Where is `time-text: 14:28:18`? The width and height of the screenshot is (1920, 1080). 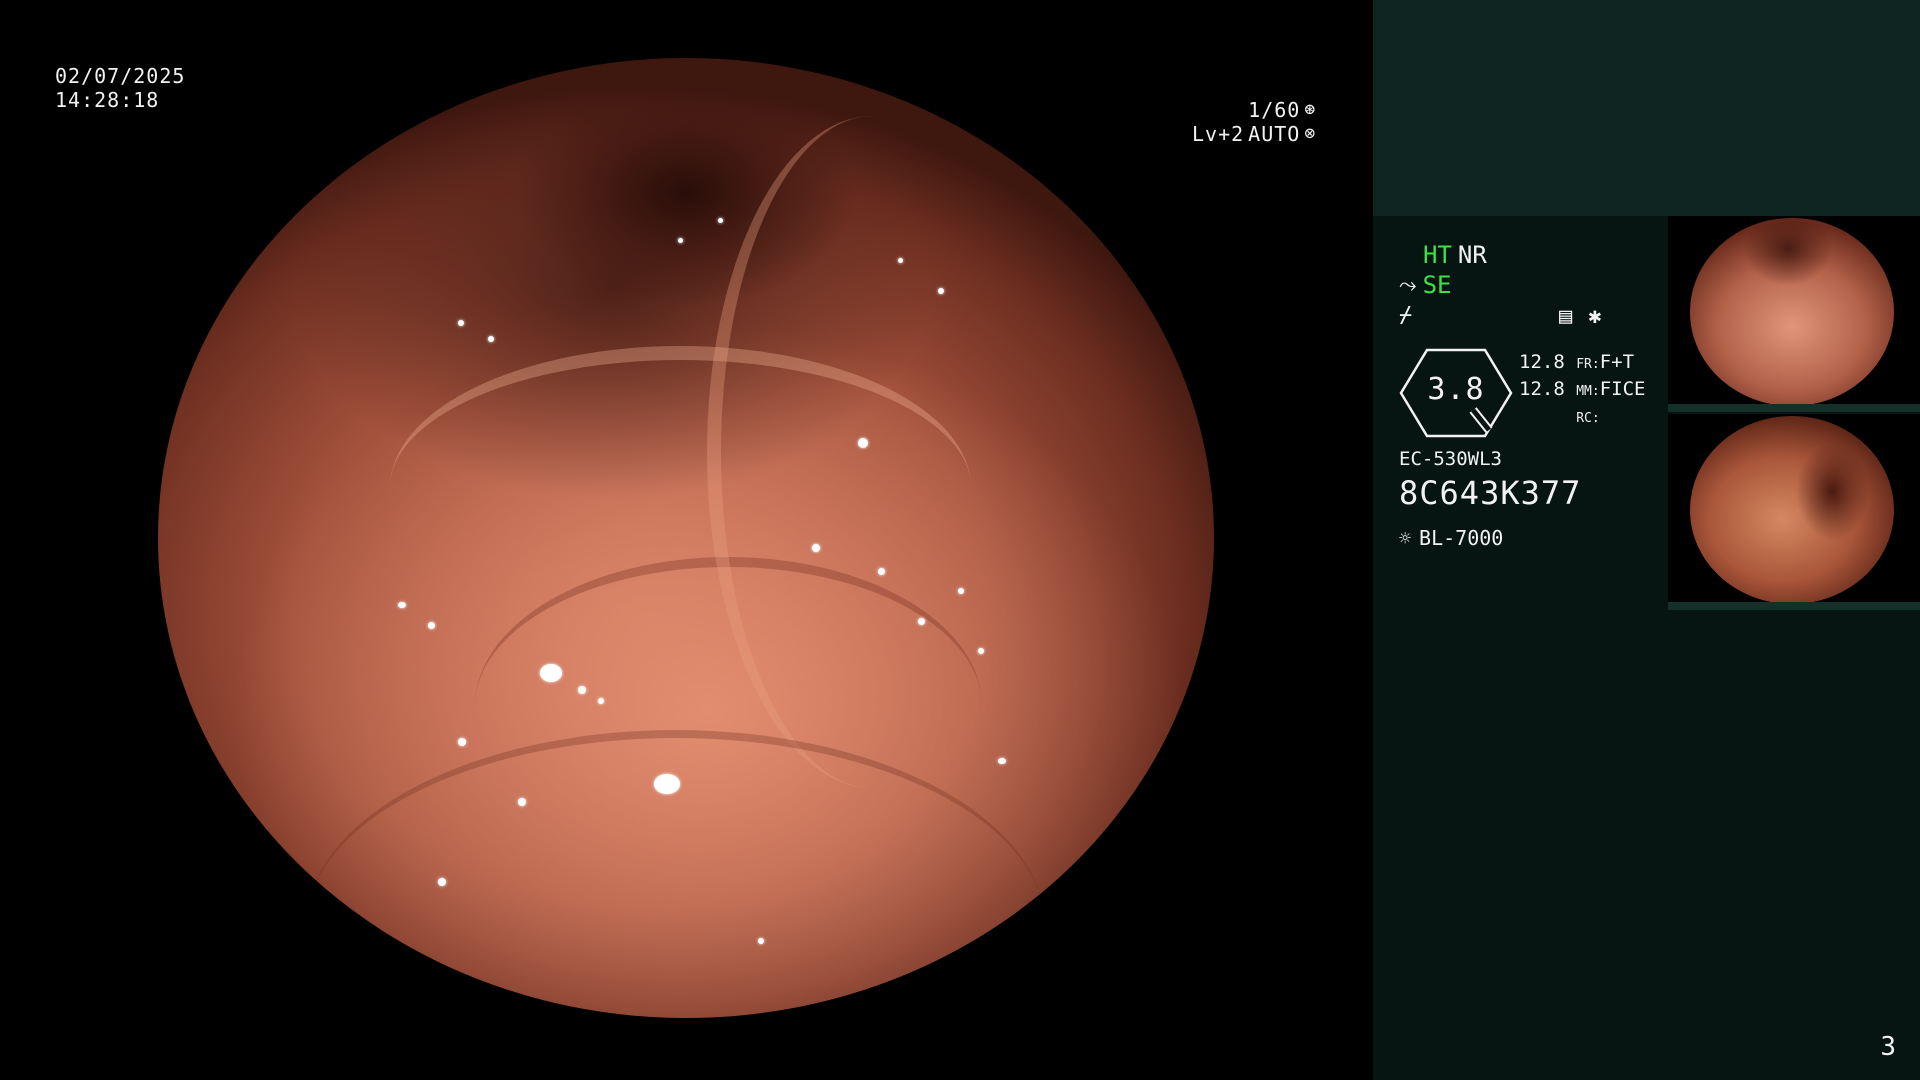 time-text: 14:28:18 is located at coordinates (107, 100).